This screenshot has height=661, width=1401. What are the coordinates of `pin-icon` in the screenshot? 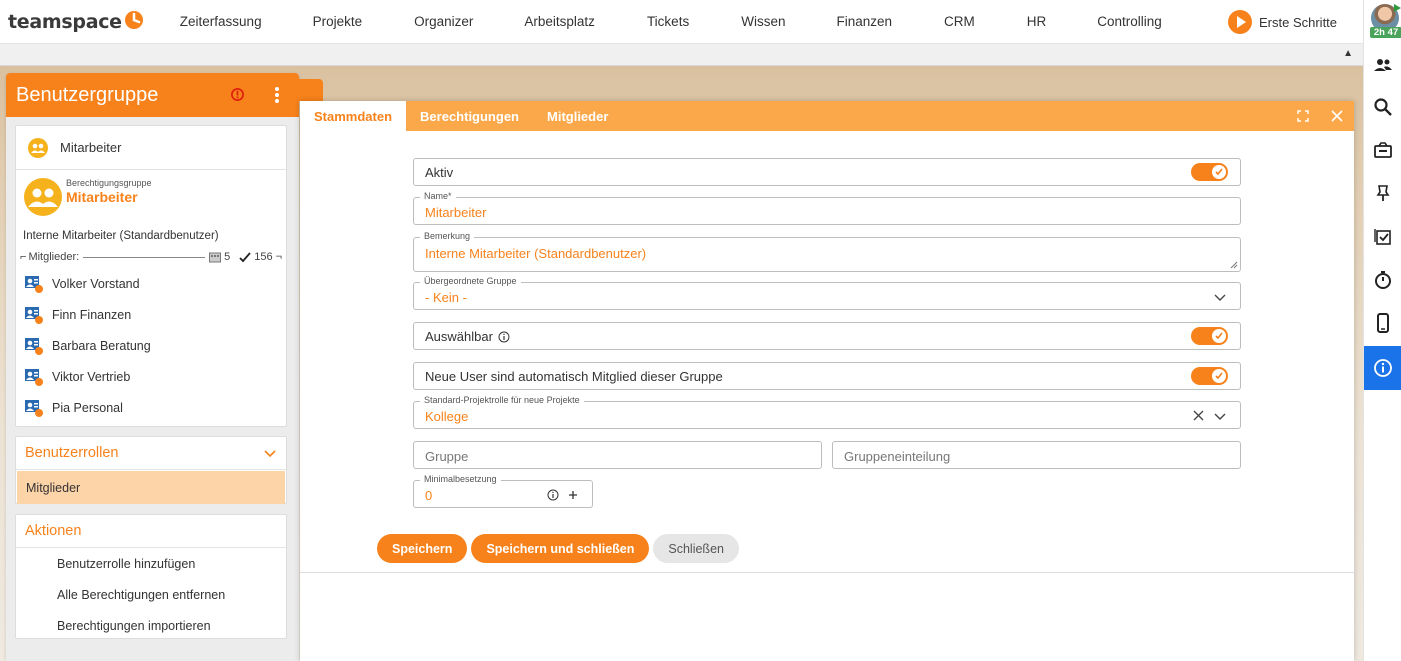 It's located at (1382, 193).